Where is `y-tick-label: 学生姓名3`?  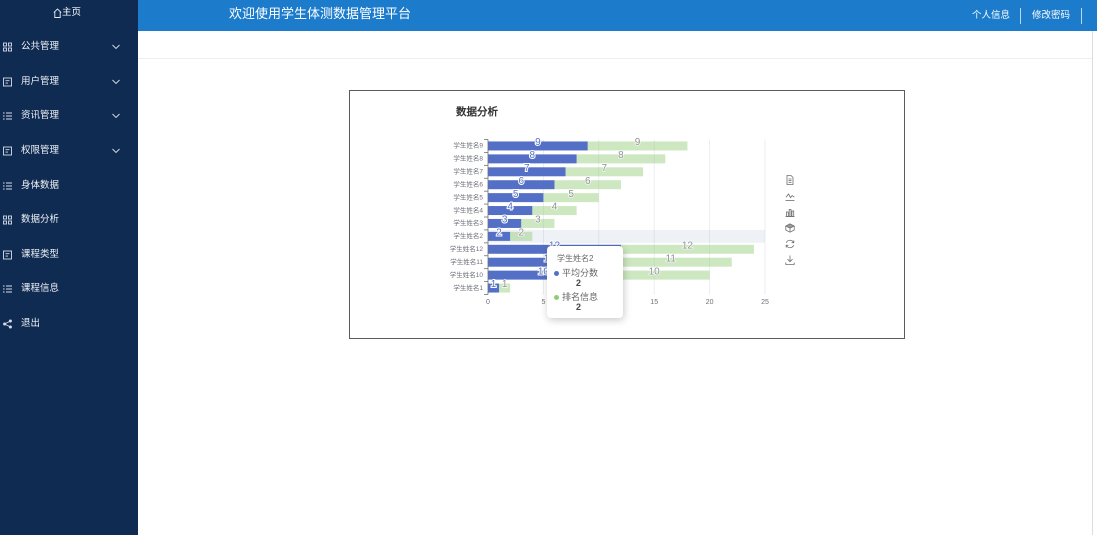
y-tick-label: 学生姓名3 is located at coordinates (468, 222).